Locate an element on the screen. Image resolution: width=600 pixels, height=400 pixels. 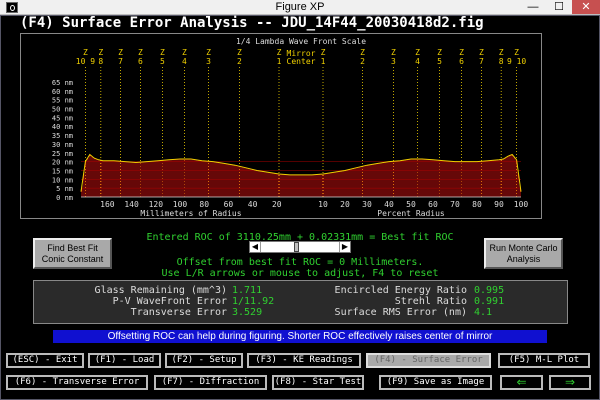
maximize-button: ☐ is located at coordinates (559, 7).